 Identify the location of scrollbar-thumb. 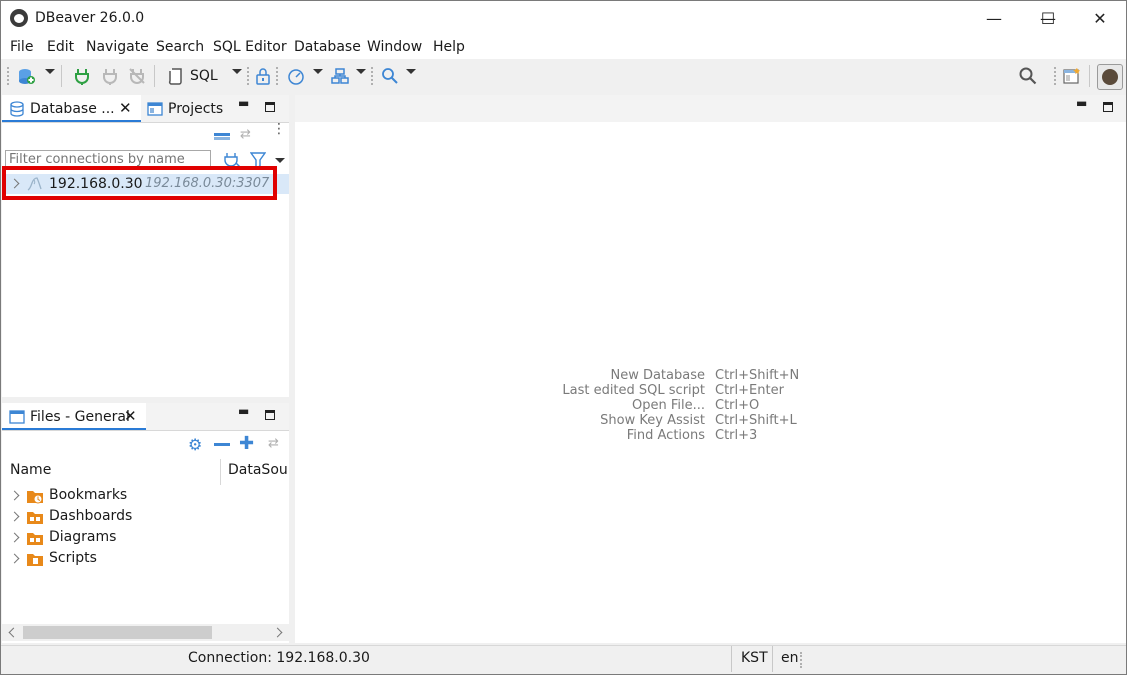
(117, 632).